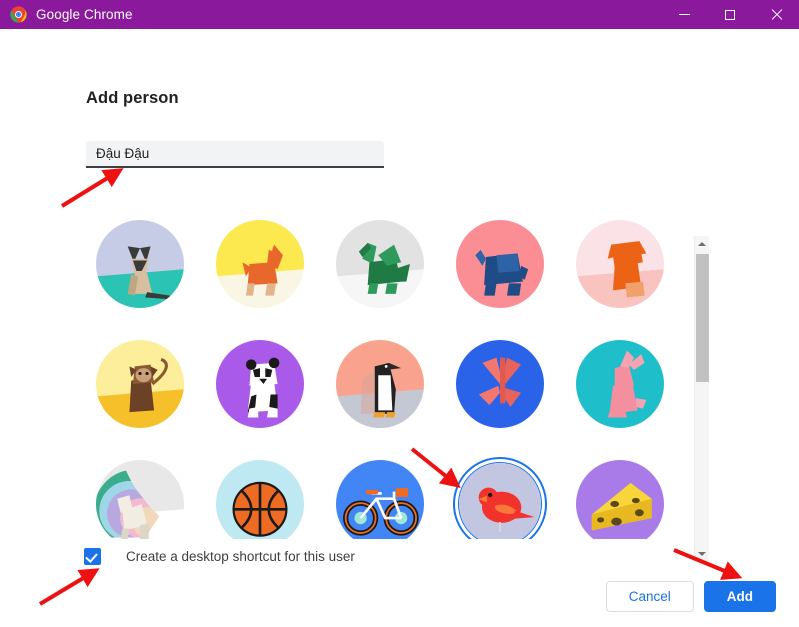 The image size is (799, 627). Describe the element at coordinates (701, 398) in the screenshot. I see `avatar-grid-scrollbar` at that location.